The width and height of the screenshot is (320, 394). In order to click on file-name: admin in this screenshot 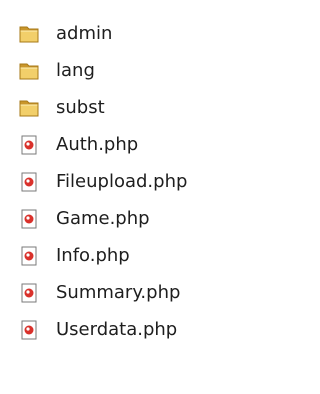, I will do `click(84, 33)`.